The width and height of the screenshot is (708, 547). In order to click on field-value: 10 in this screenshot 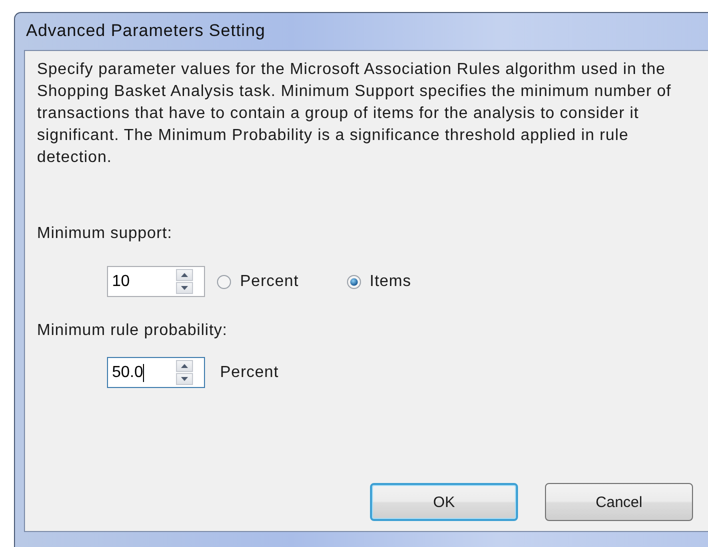, I will do `click(121, 281)`.